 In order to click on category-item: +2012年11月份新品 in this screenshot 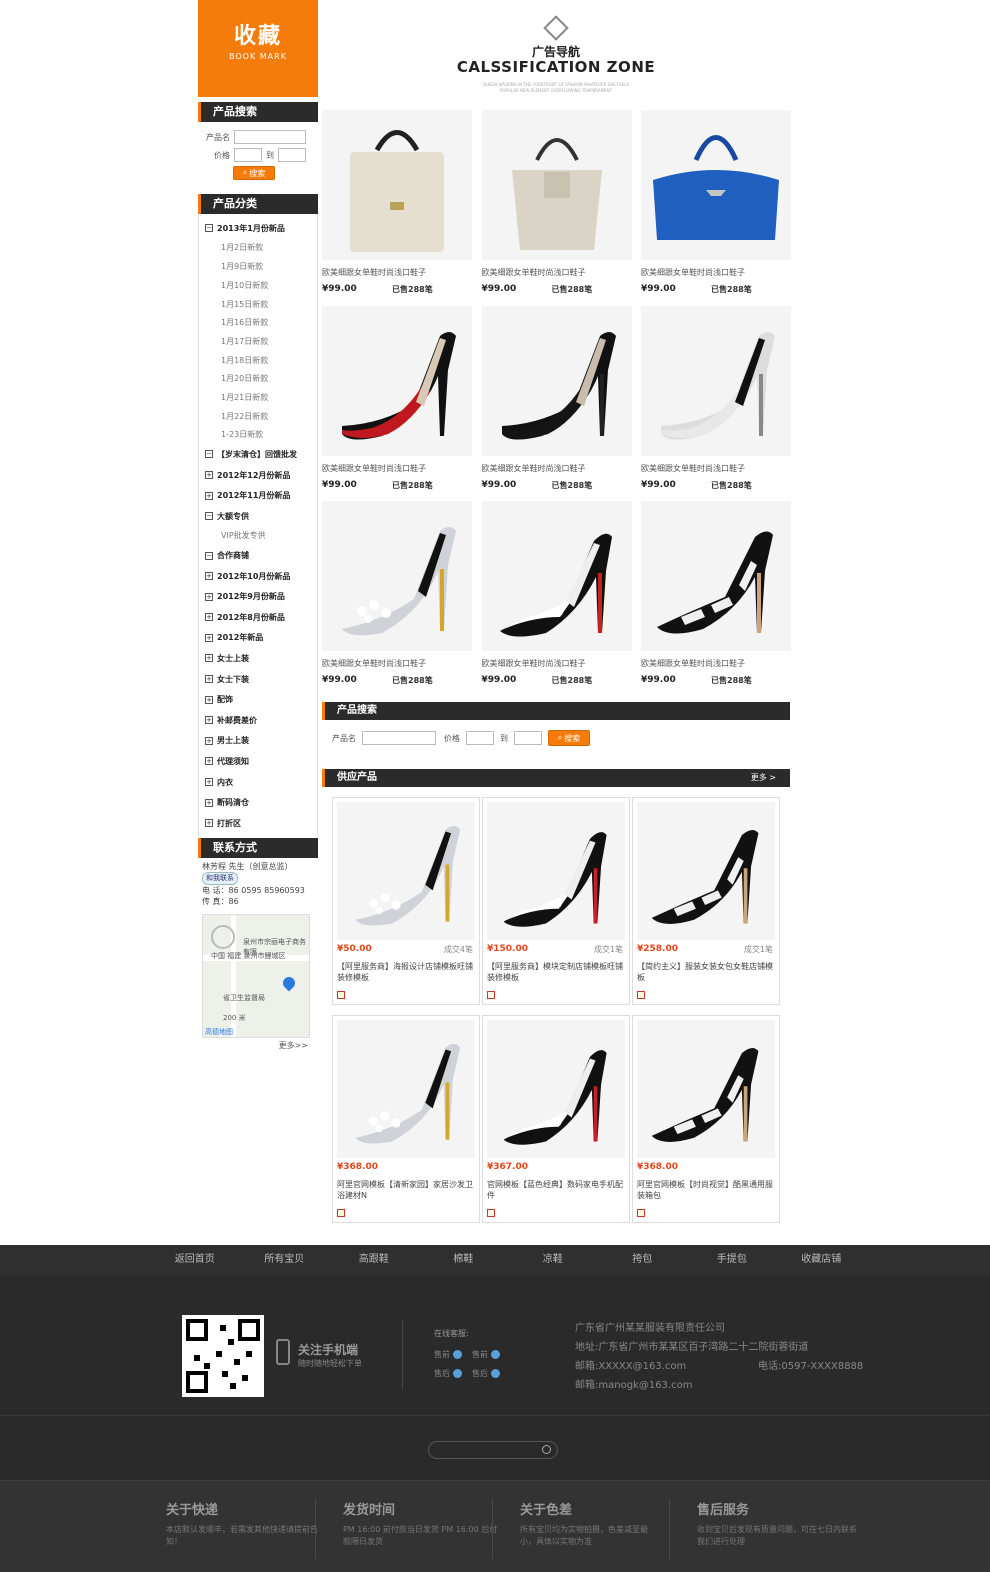, I will do `click(258, 495)`.